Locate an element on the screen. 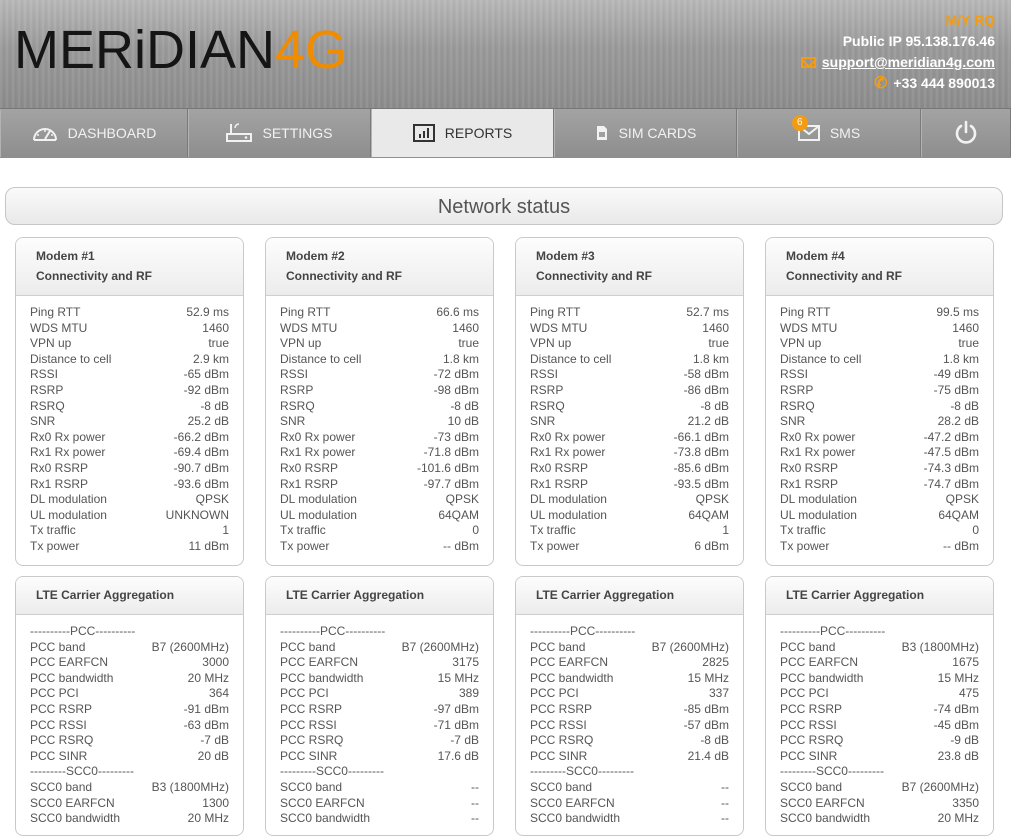 The height and width of the screenshot is (836, 1011). tab-reports: REPORTS is located at coordinates (462, 133).